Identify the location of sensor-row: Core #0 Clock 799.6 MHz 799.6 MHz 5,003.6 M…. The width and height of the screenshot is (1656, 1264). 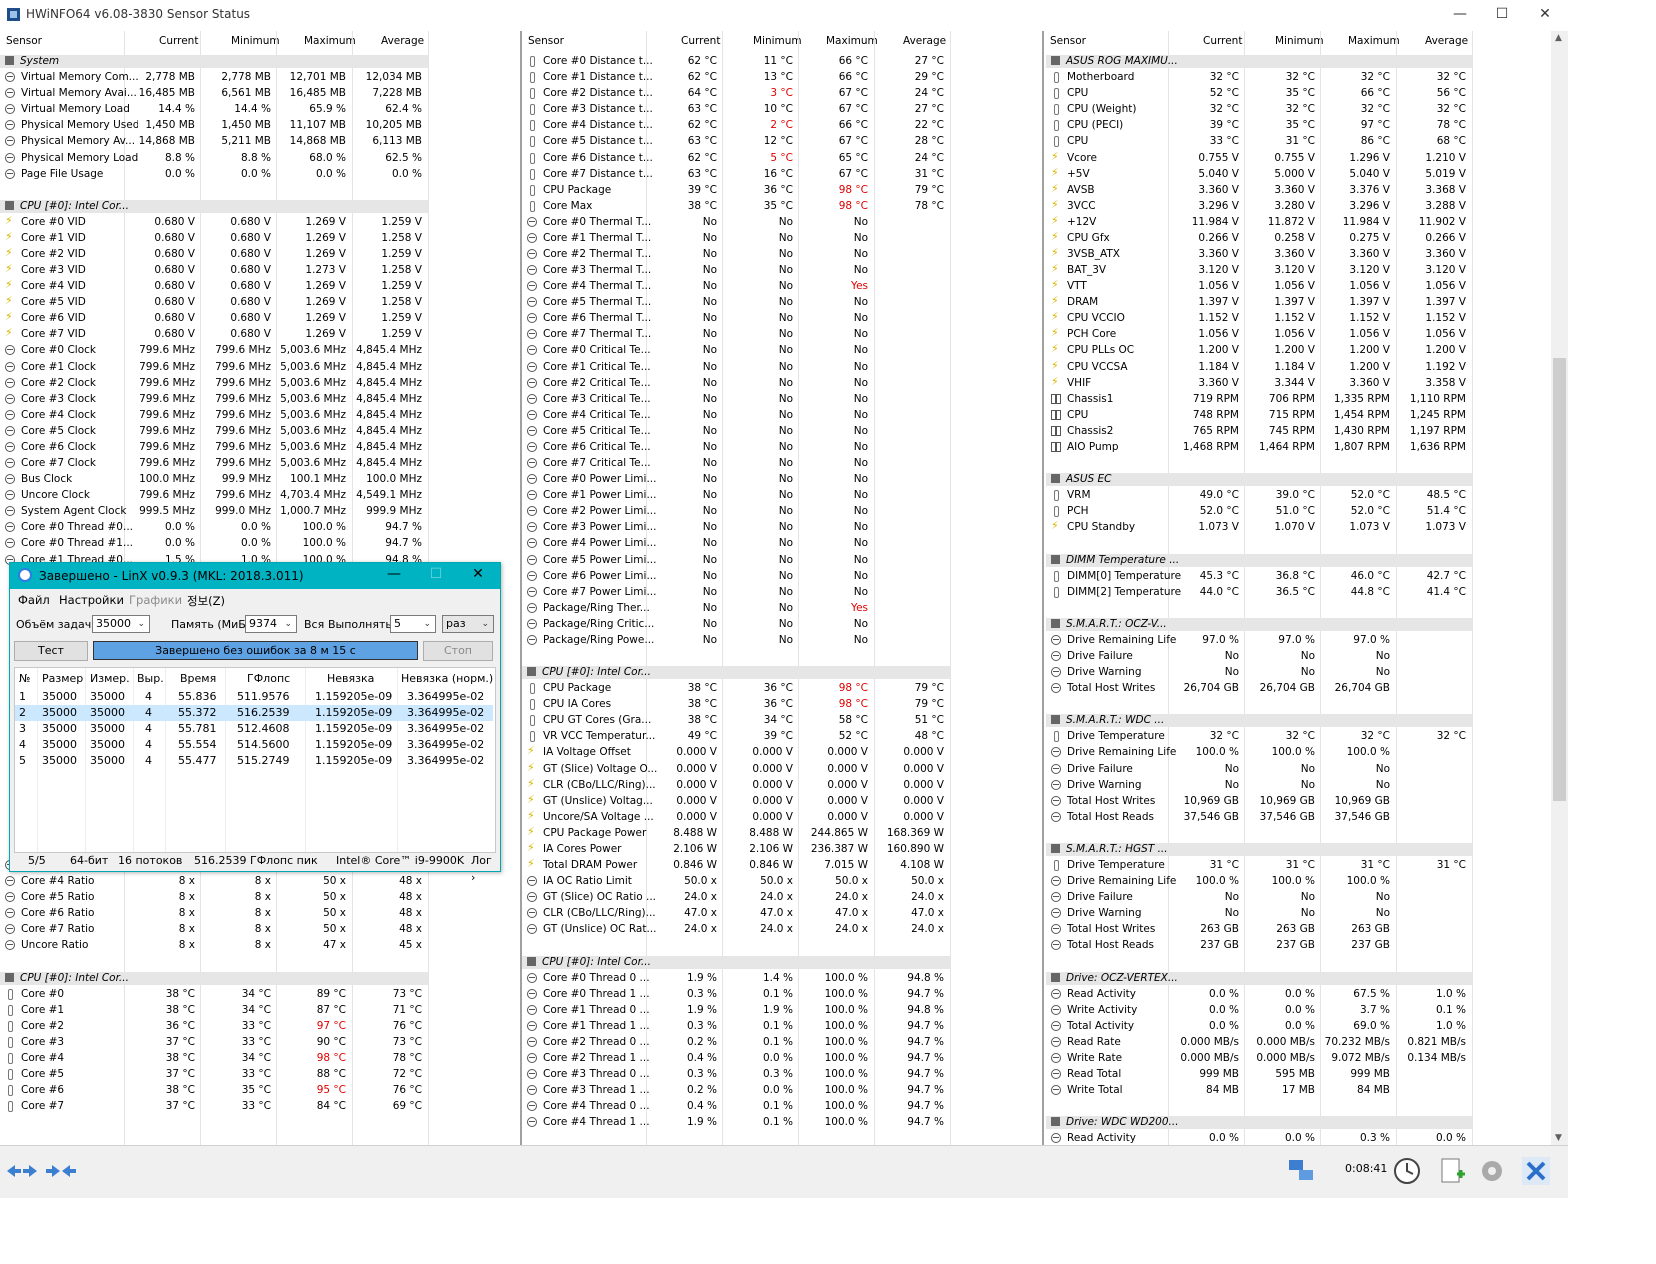
(215, 350).